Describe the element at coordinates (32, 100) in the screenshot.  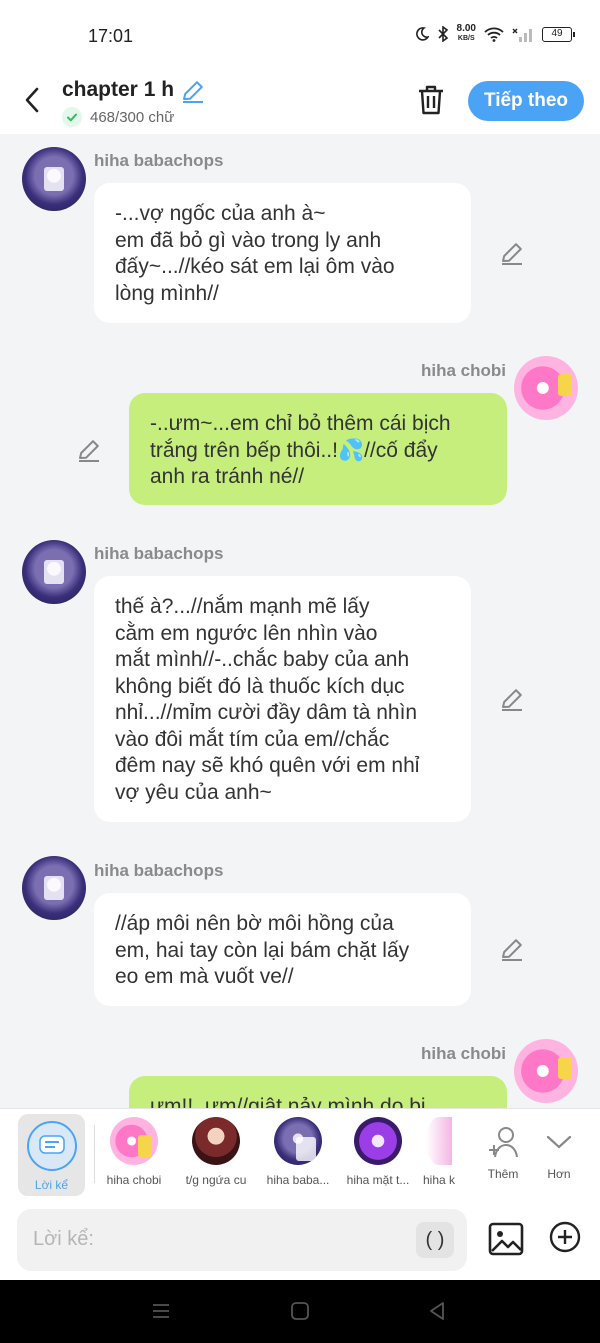
I see `back-button` at that location.